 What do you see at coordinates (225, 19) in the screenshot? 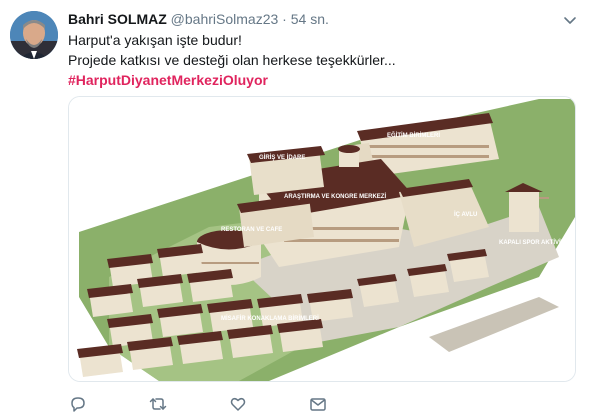
I see `author-handle: @bahriSolmaz23` at bounding box center [225, 19].